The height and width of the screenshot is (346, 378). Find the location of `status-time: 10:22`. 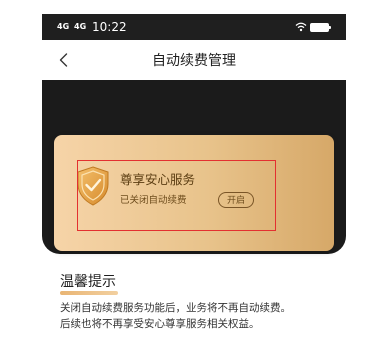

status-time: 10:22 is located at coordinates (109, 27).